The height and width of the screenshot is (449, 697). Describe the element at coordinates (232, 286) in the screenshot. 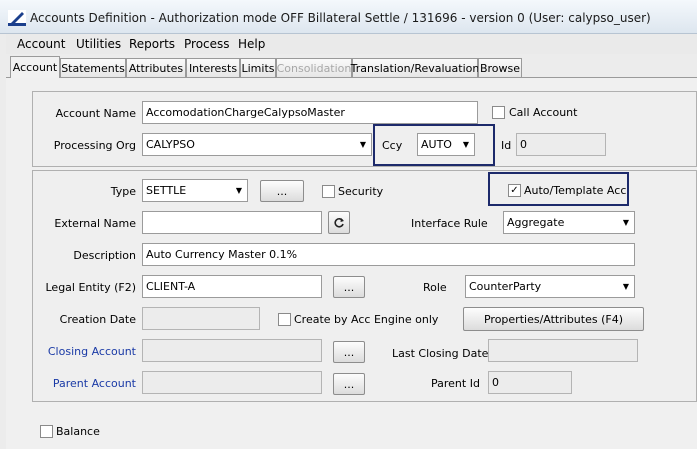

I see `legal-entity-input: CLIENT-A` at that location.